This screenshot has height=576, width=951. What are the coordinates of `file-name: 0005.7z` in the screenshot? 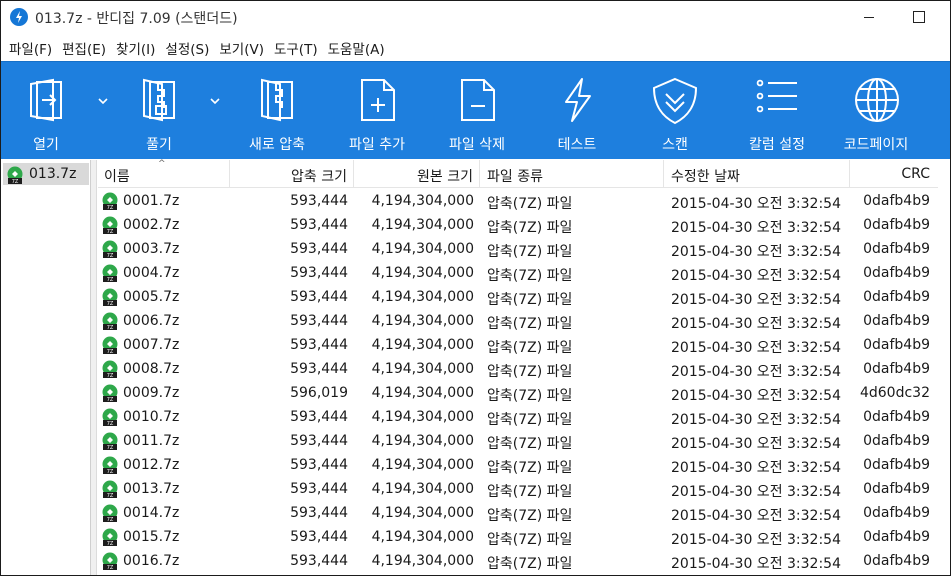 It's located at (151, 297).